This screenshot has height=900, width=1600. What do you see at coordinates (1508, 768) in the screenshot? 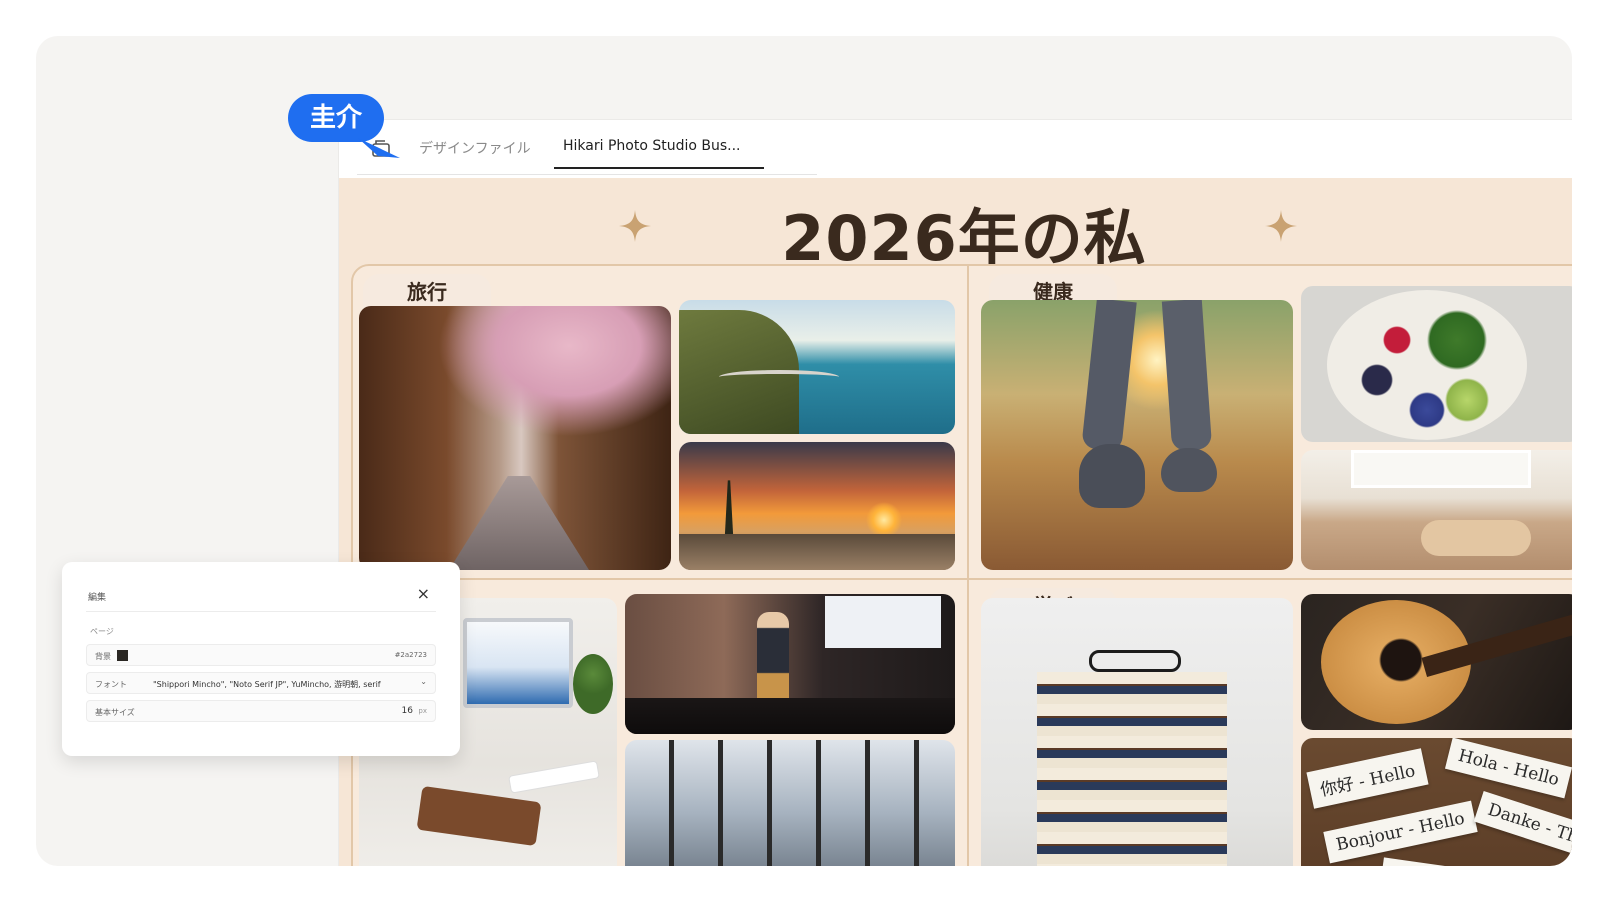
I see `language-card: Hola - Hello` at bounding box center [1508, 768].